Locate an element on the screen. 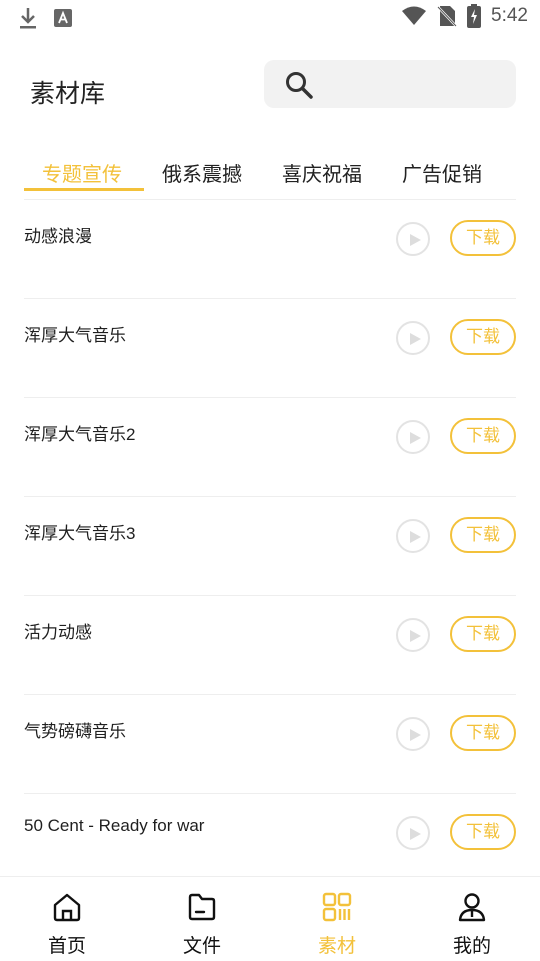  tab-indicator is located at coordinates (84, 189).